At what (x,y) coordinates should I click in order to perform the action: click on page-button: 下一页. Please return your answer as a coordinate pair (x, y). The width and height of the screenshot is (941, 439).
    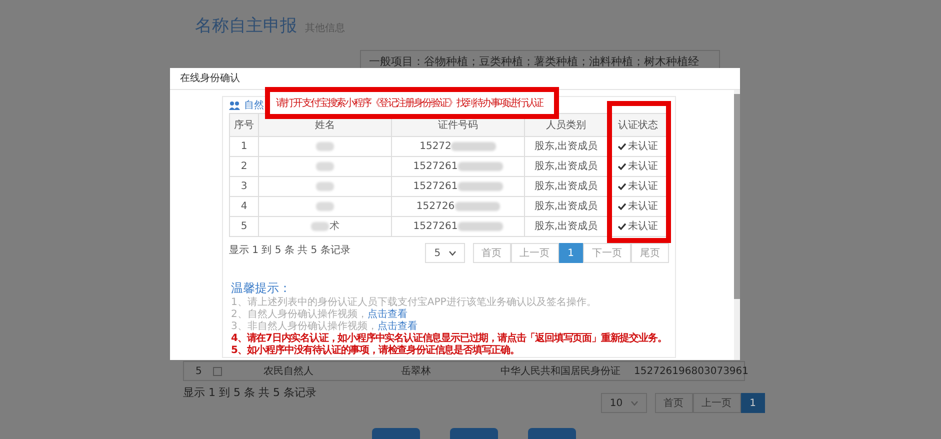
    Looking at the image, I should click on (607, 253).